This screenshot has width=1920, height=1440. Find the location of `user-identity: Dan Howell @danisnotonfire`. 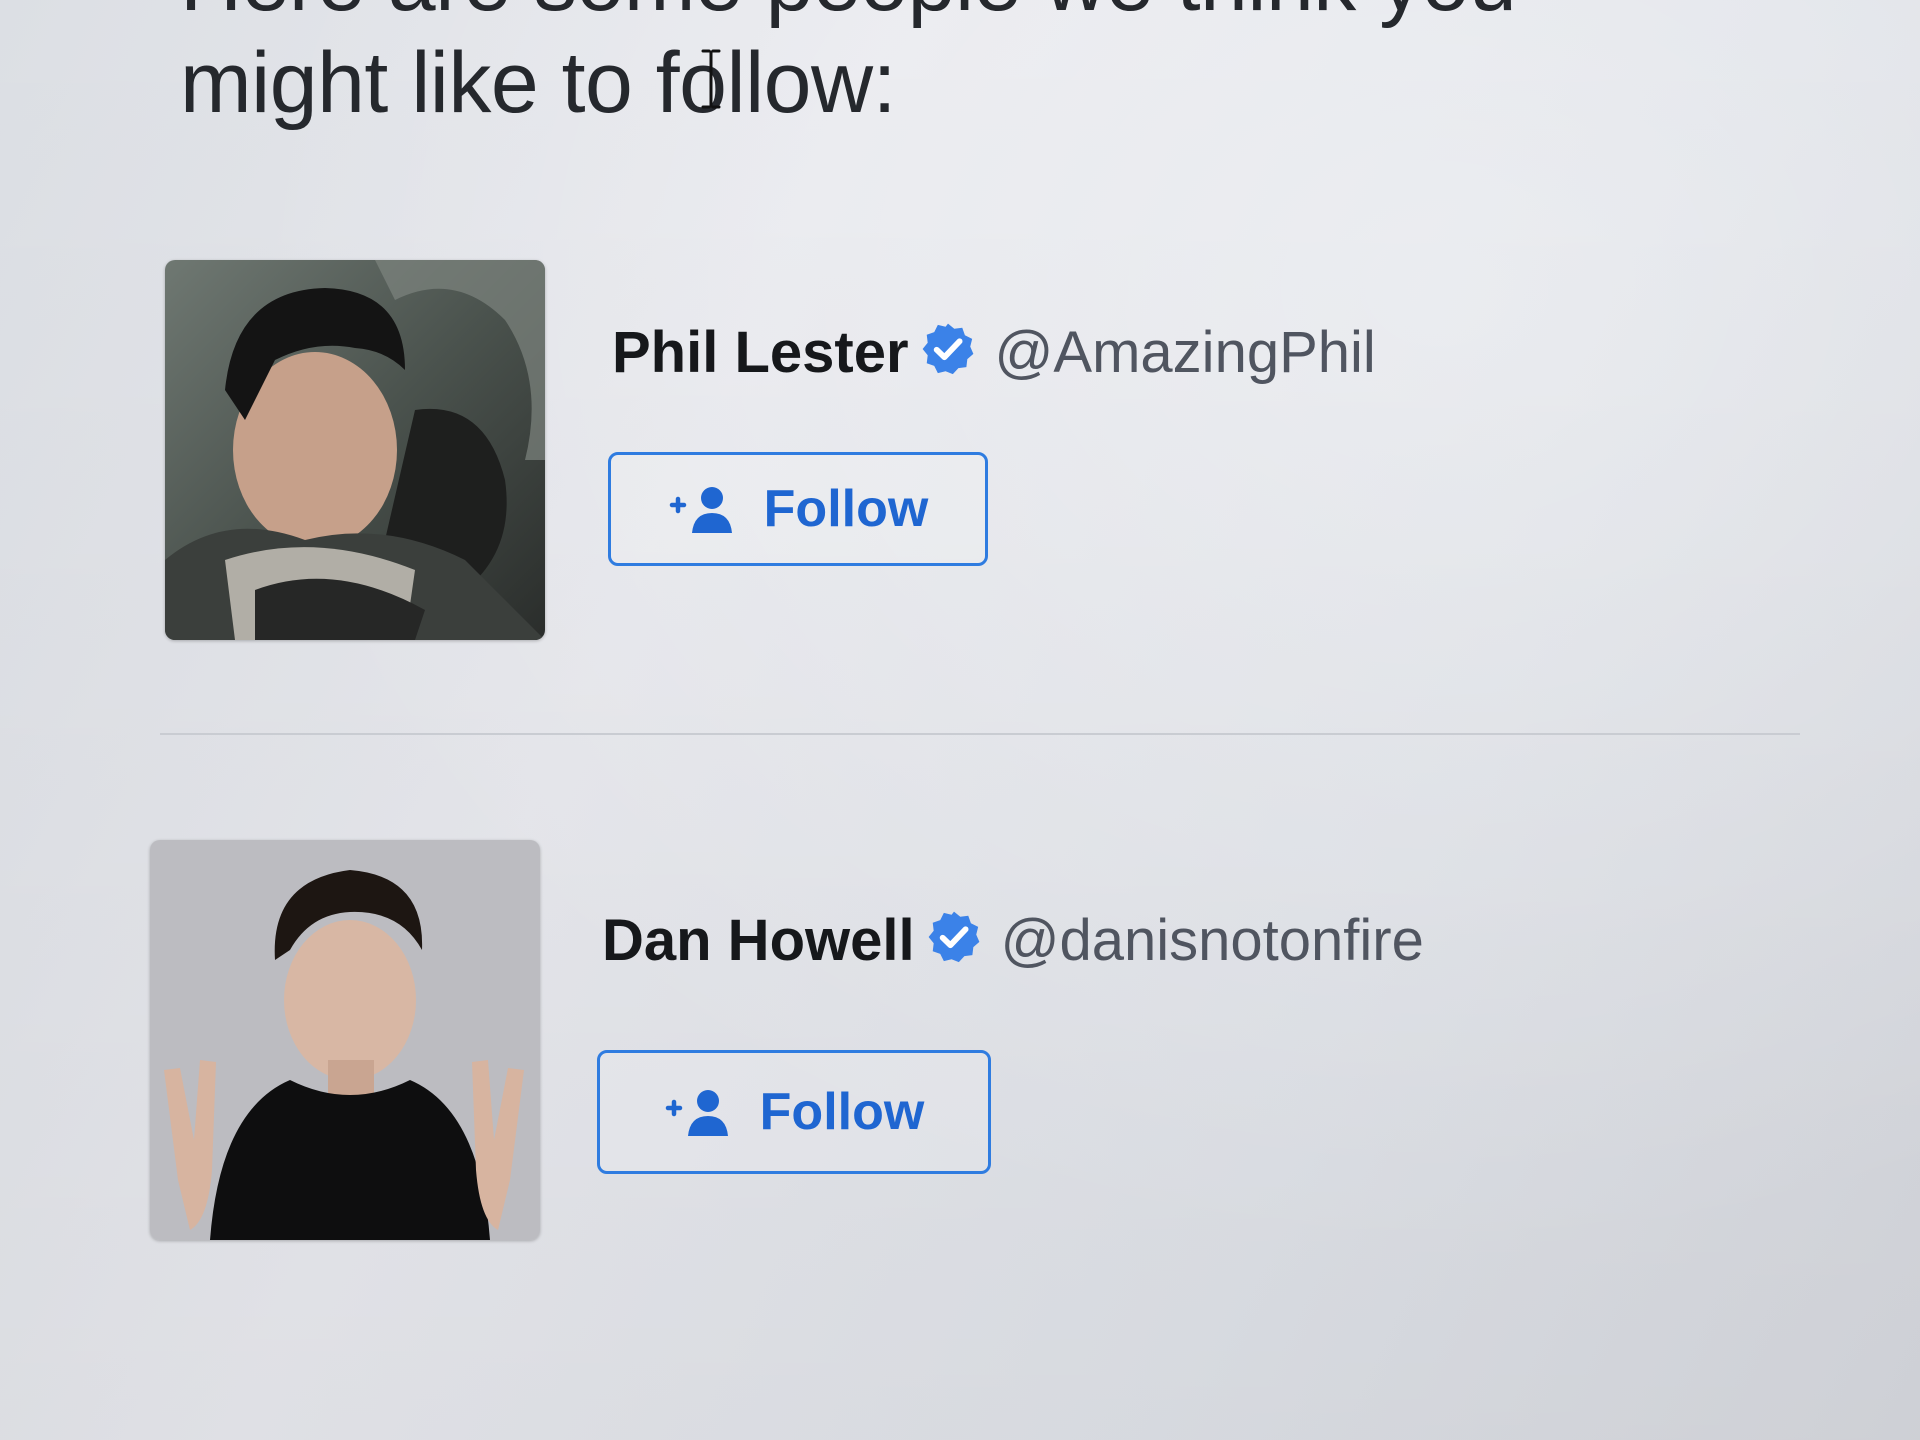

user-identity: Dan Howell @danisnotonfire is located at coordinates (1013, 941).